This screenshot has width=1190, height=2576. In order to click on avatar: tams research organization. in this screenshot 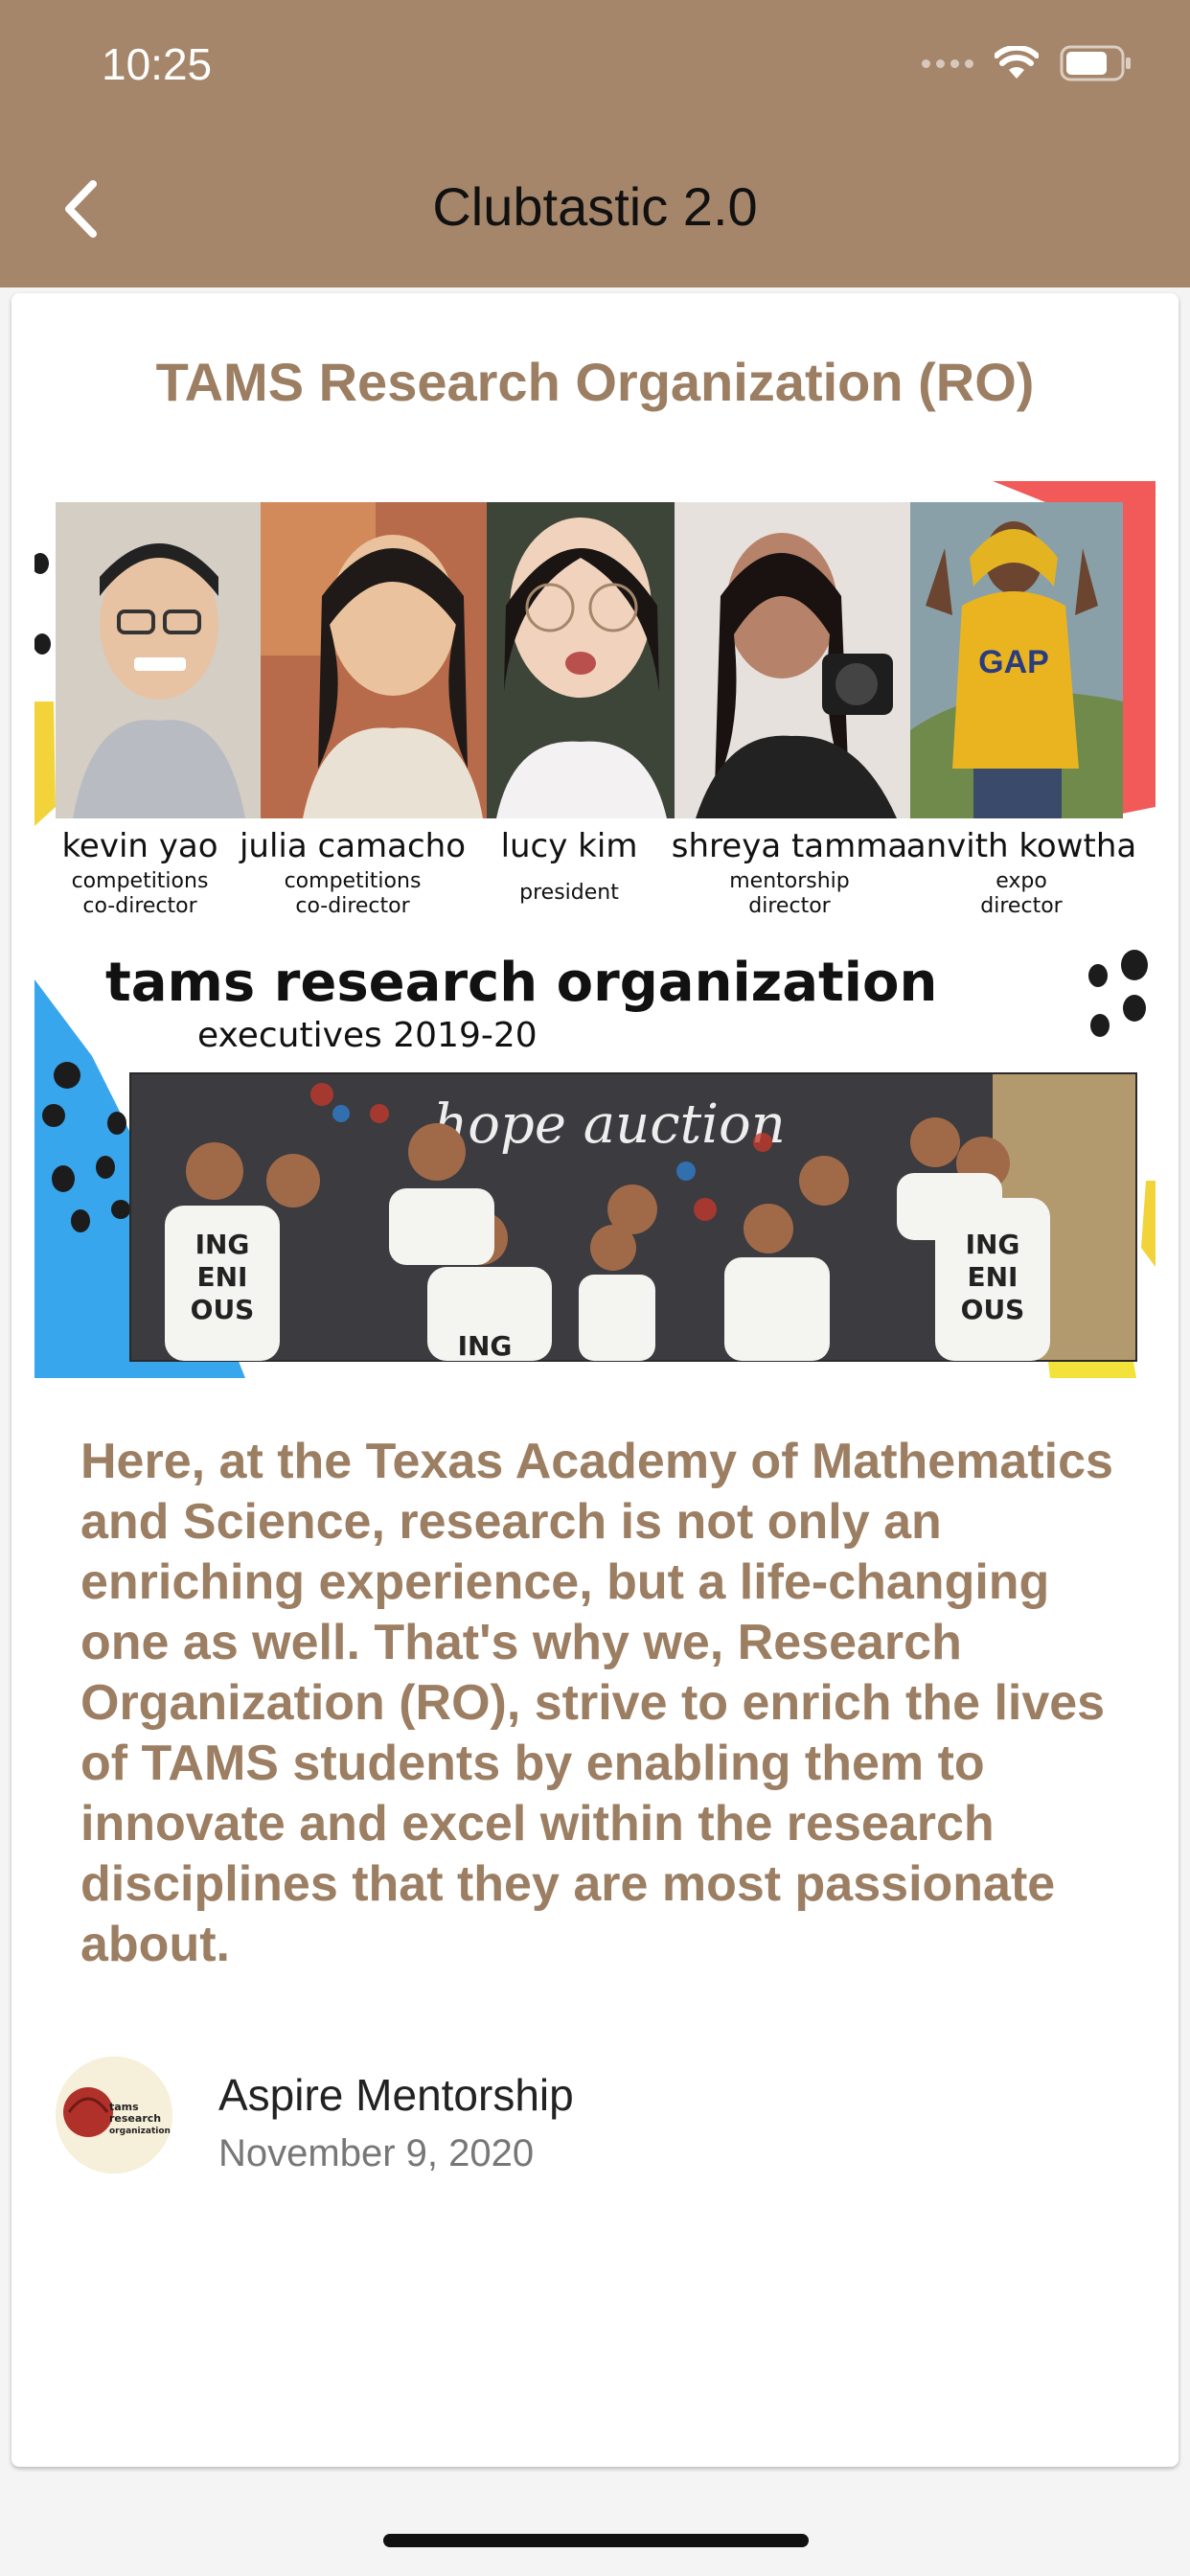, I will do `click(114, 2115)`.